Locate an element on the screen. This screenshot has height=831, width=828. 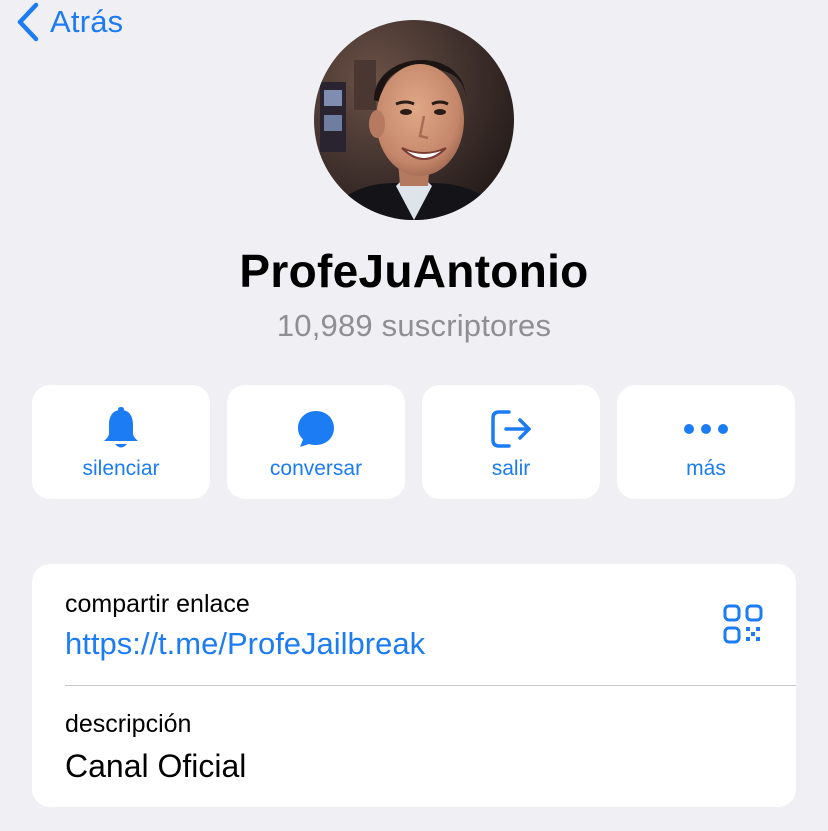
leave-button: salir is located at coordinates (511, 442).